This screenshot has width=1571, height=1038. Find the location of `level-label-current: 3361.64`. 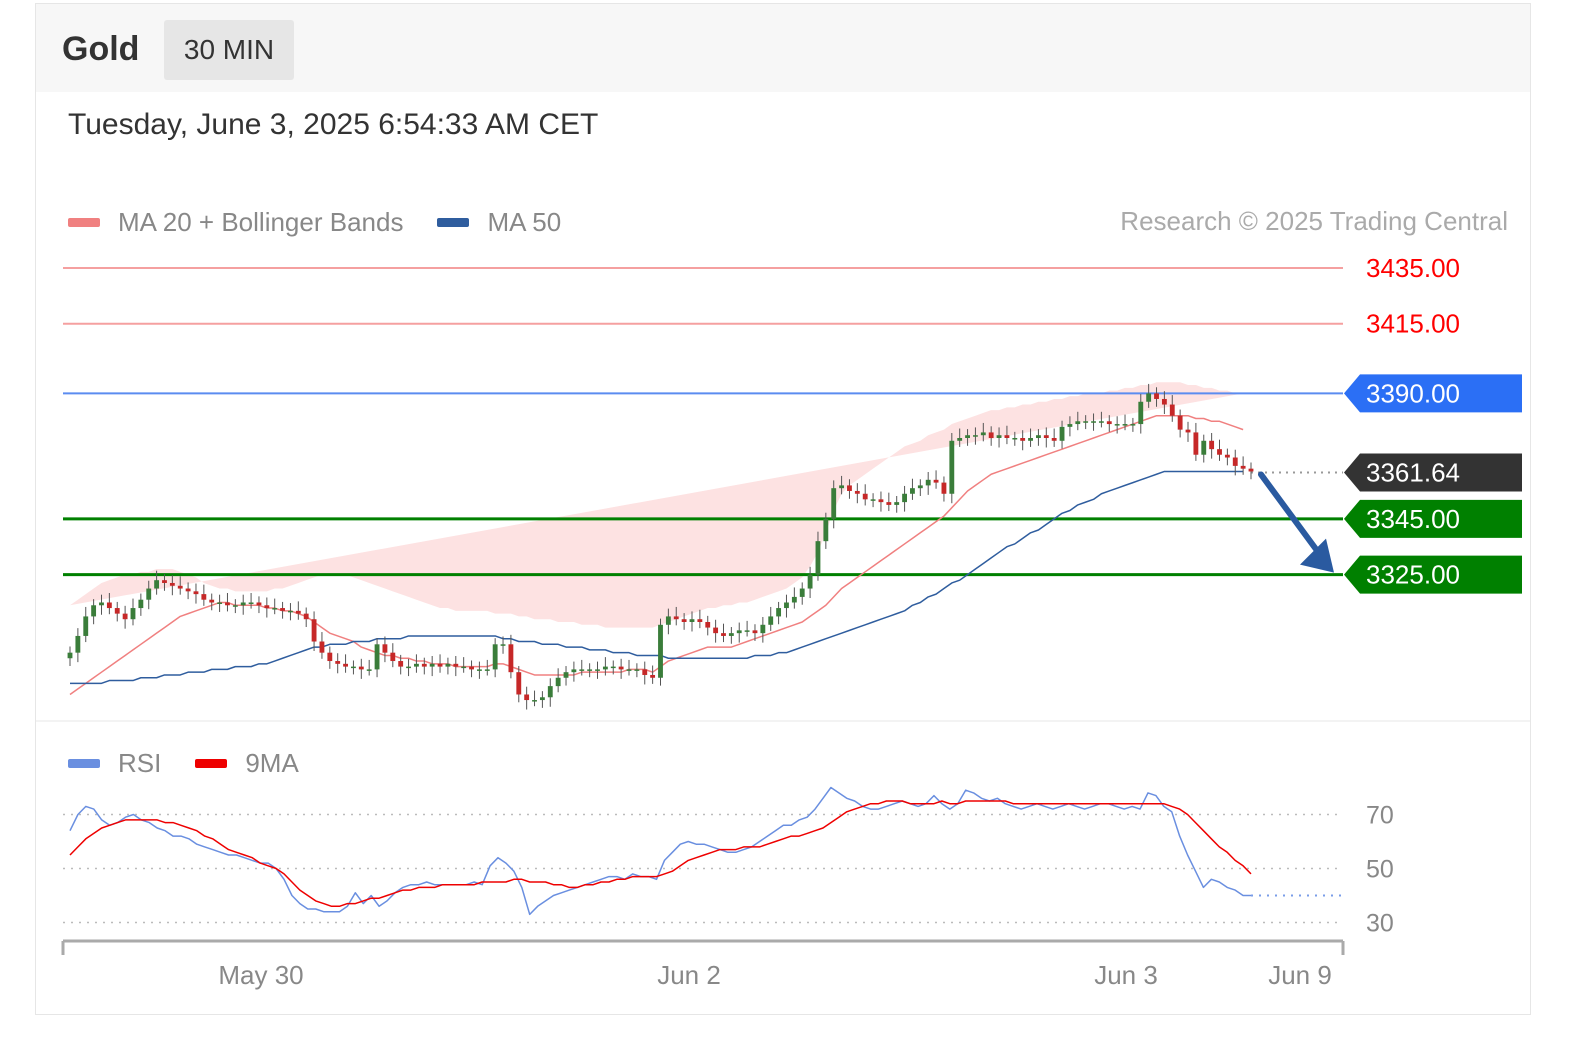

level-label-current: 3361.64 is located at coordinates (1413, 472).